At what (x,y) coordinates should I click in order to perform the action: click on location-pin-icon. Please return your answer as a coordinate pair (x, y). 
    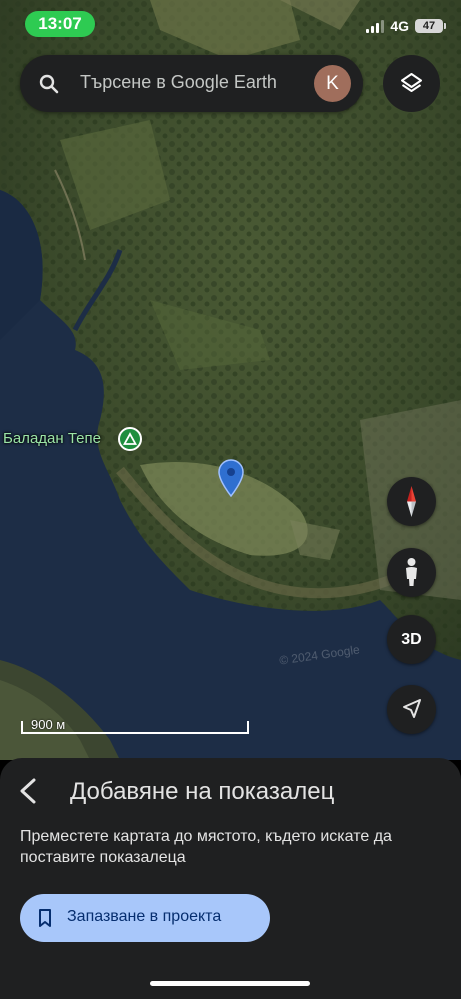
    Looking at the image, I should click on (231, 478).